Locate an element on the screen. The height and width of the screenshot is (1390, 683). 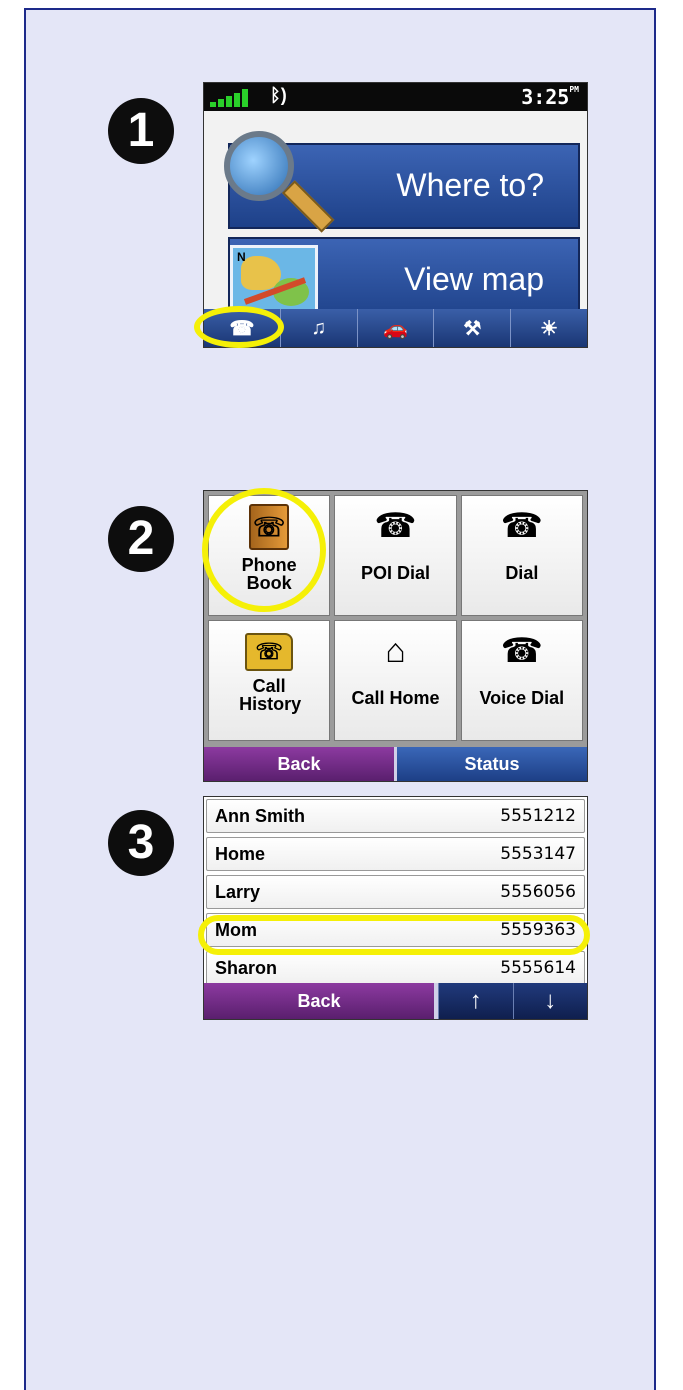
where-to-label: Where to? is located at coordinates (470, 185).